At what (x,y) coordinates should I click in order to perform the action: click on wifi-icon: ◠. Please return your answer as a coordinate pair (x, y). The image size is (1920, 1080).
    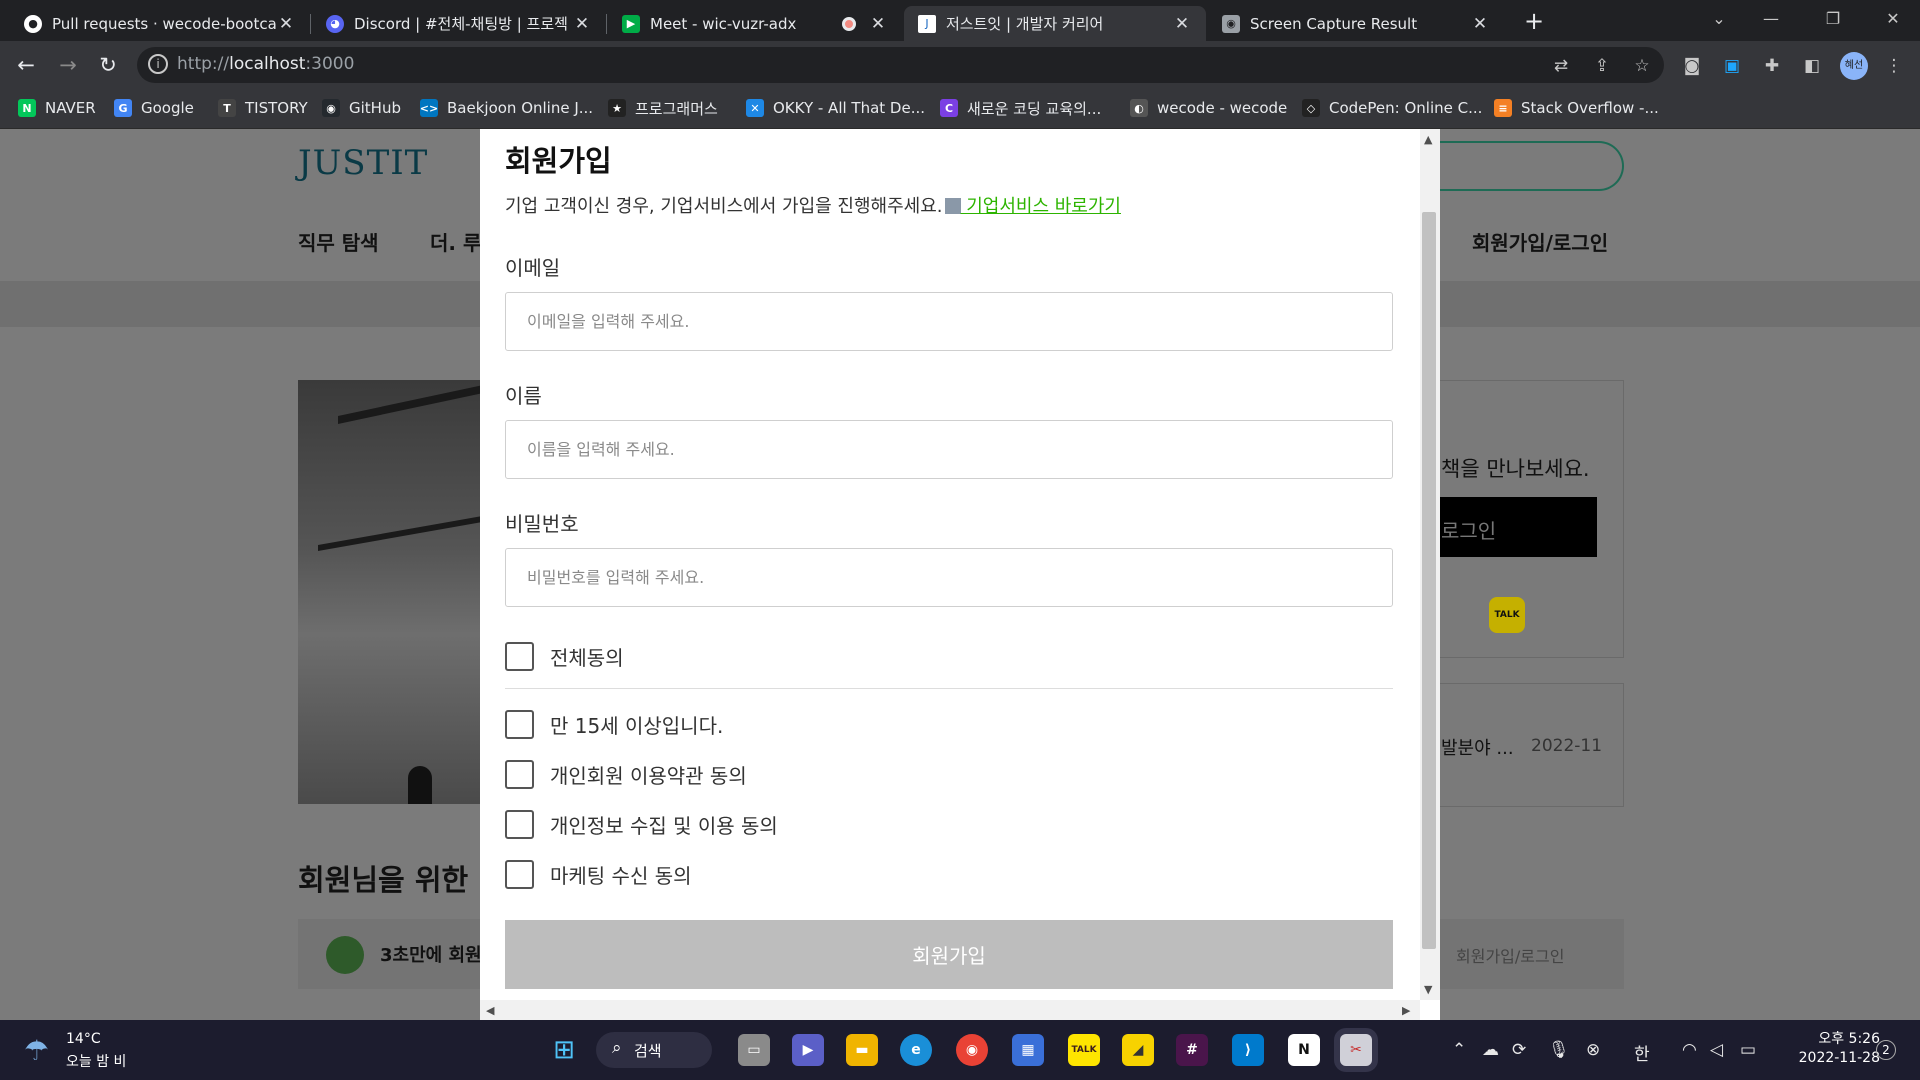
    Looking at the image, I should click on (1689, 1050).